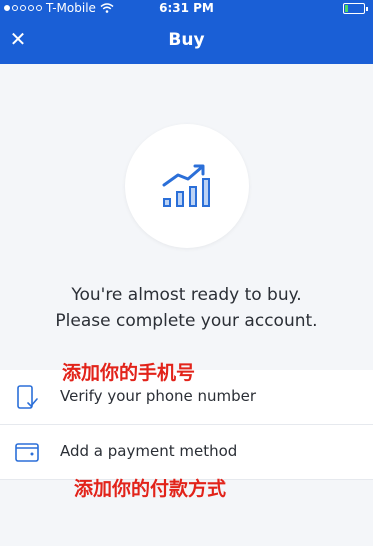 This screenshot has height=546, width=373. Describe the element at coordinates (187, 186) in the screenshot. I see `chart-growth-icon` at that location.